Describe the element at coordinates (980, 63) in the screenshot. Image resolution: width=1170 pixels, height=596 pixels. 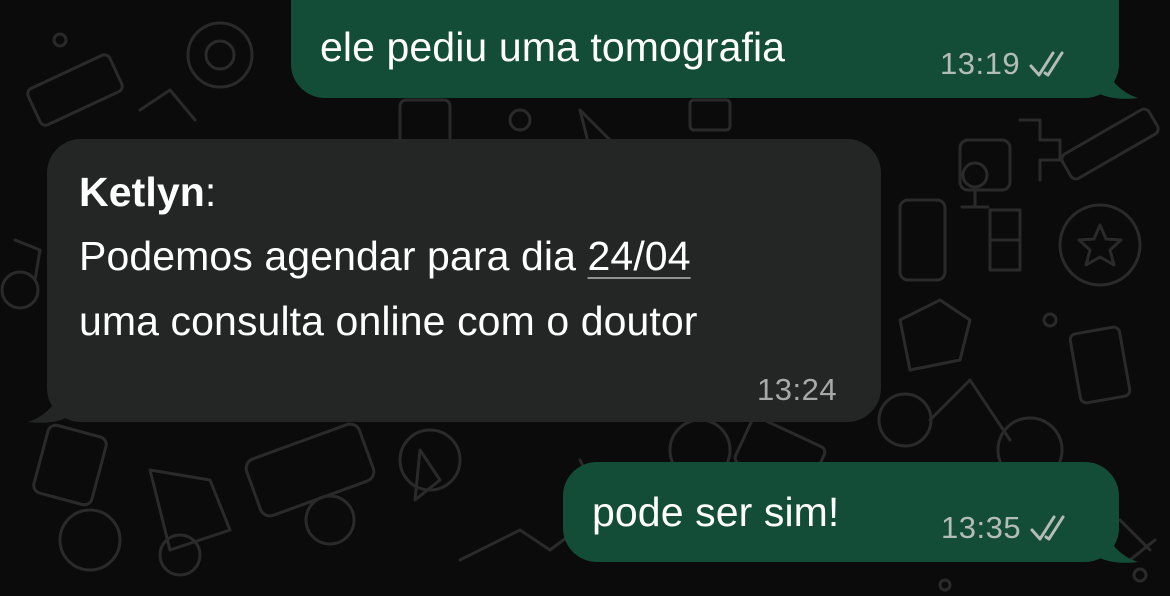
I see `message-time: 13:19` at that location.